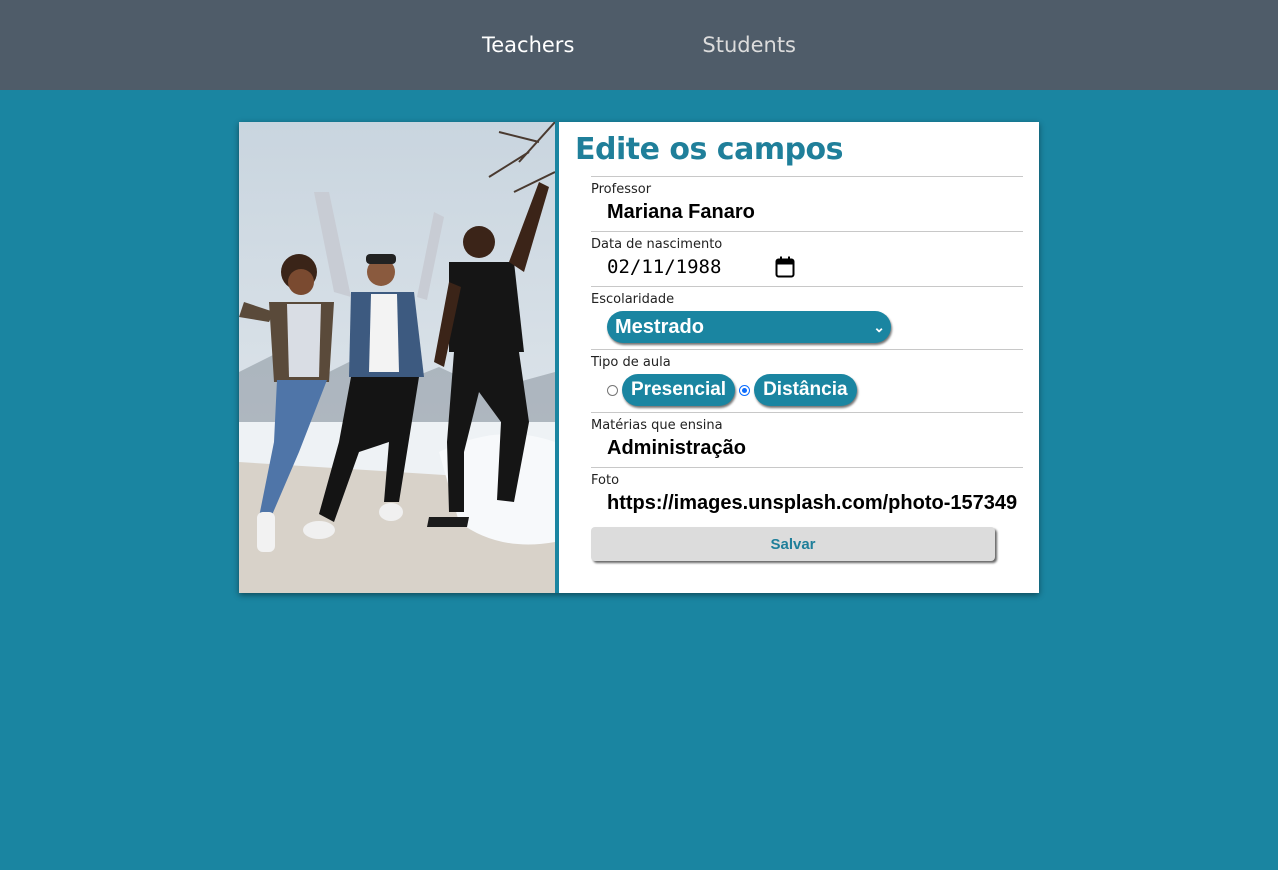 The width and height of the screenshot is (1278, 870). Describe the element at coordinates (657, 425) in the screenshot. I see `subjects-label: Matérias que ensina` at that location.